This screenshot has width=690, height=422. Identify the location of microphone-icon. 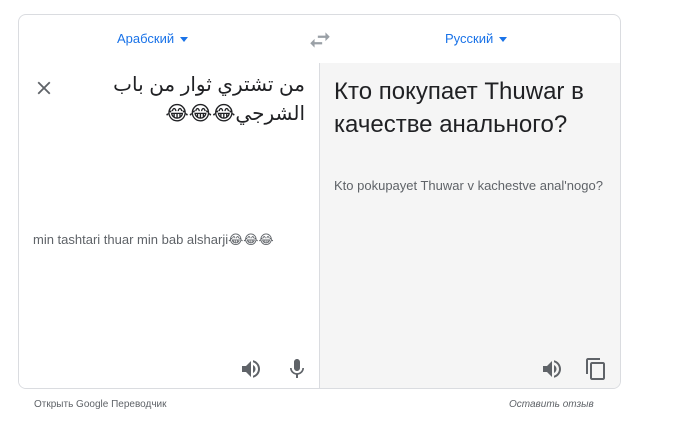
(297, 368).